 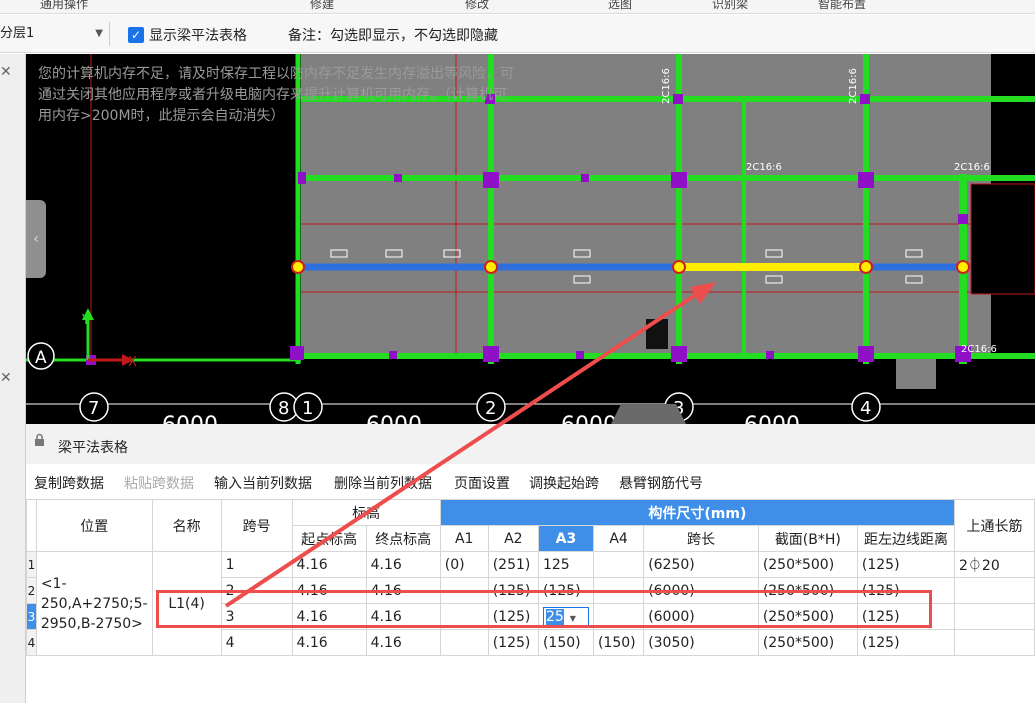 I want to click on a1-cell: (0), so click(x=464, y=564).